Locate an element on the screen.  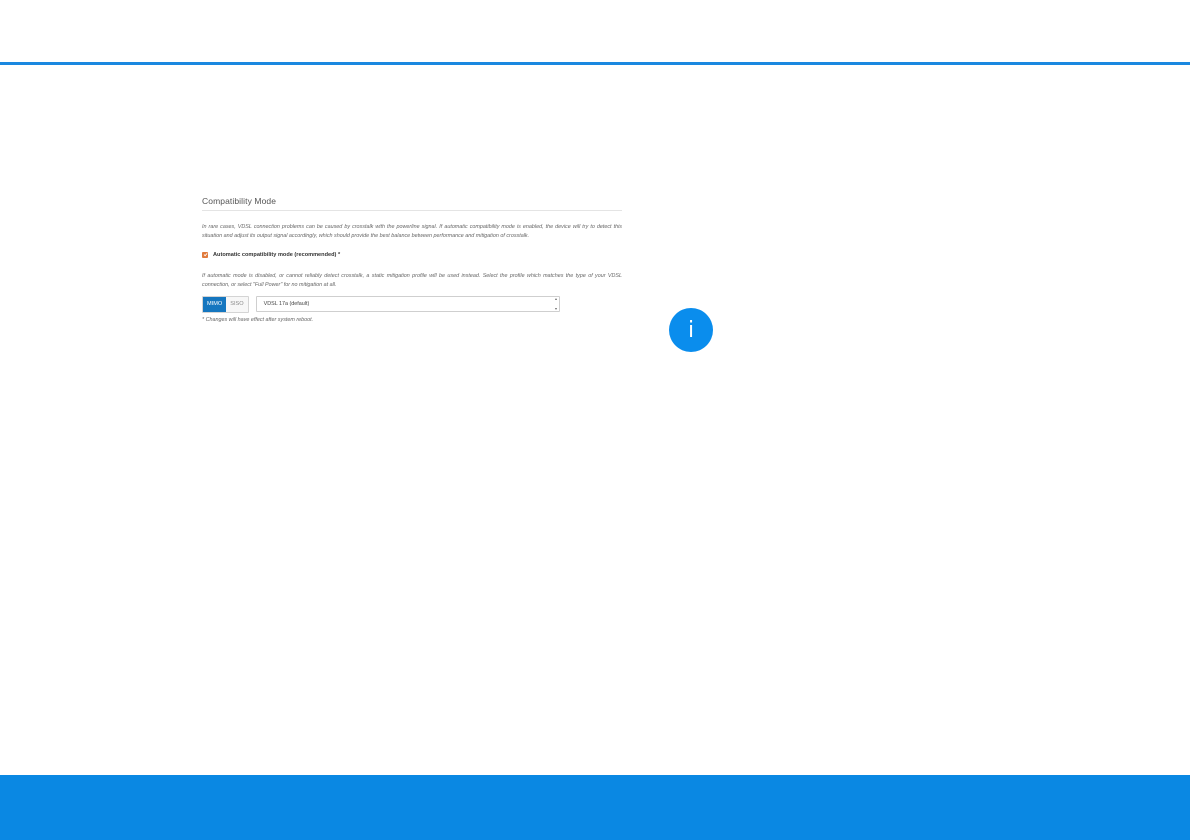
siso-button: SISO is located at coordinates (237, 304).